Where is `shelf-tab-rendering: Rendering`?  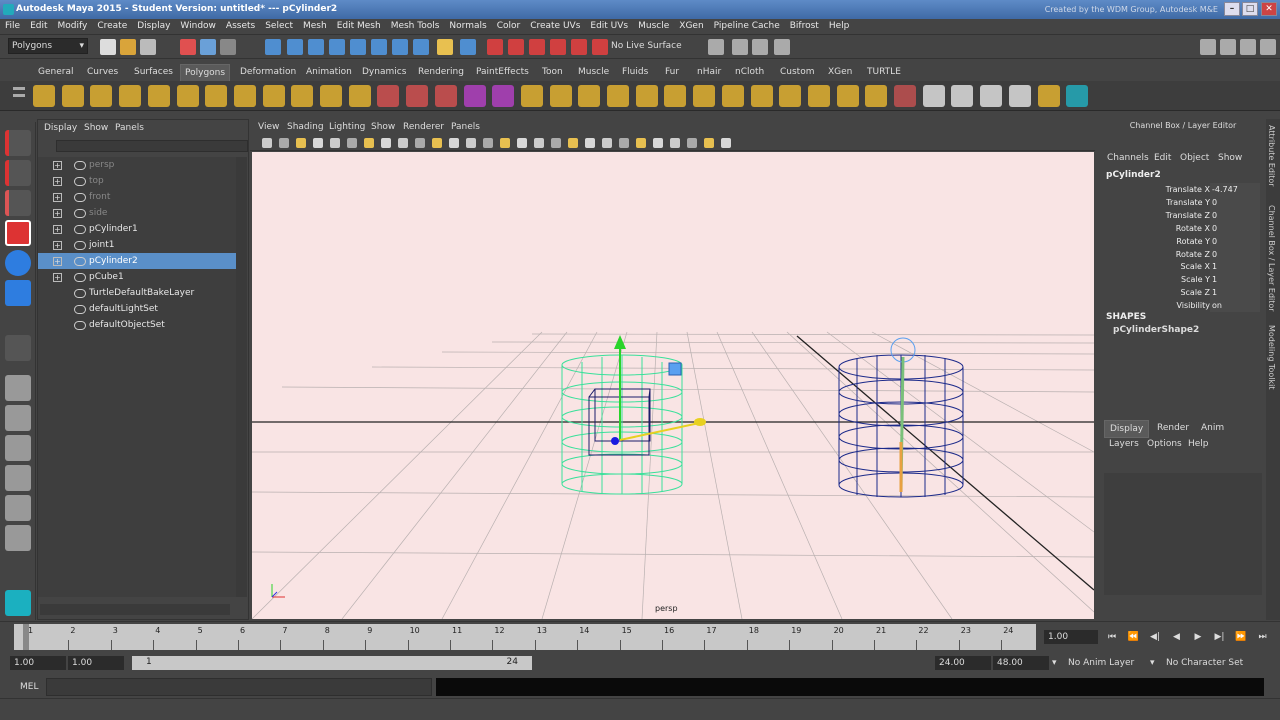
shelf-tab-rendering: Rendering is located at coordinates (441, 72).